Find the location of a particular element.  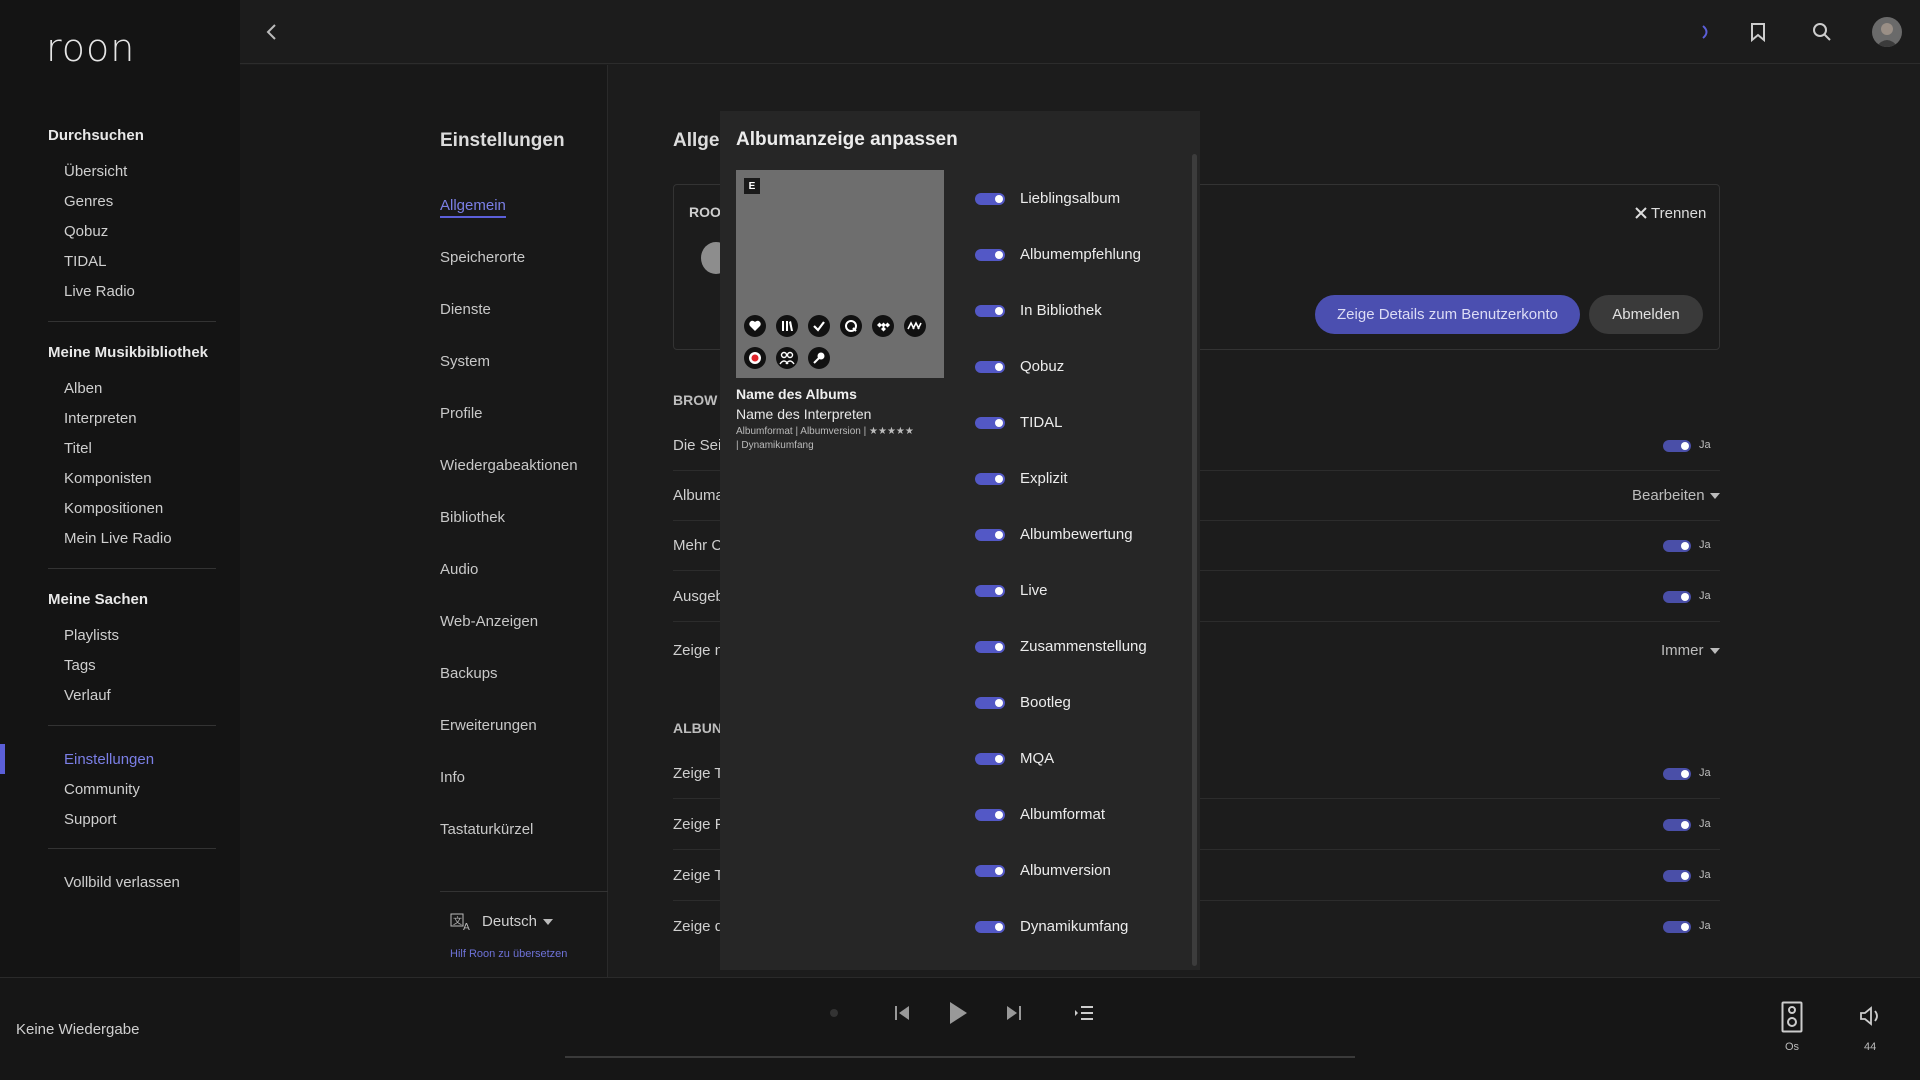

toggle-label: Qobuz is located at coordinates (1042, 366).